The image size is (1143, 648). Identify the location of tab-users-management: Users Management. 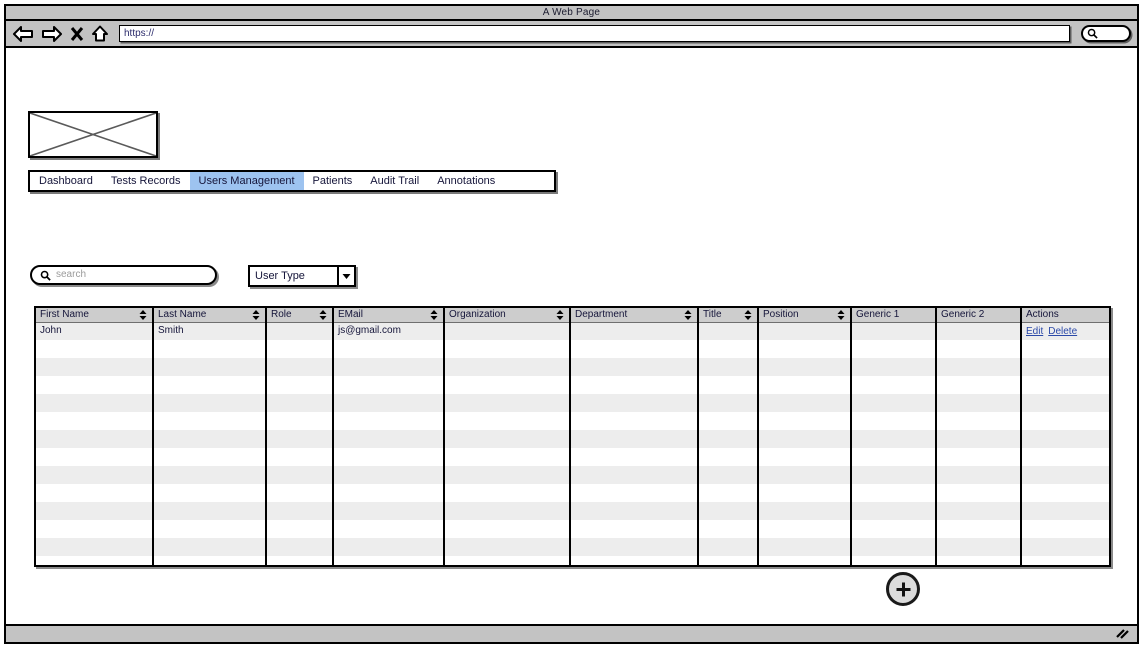
(246, 181).